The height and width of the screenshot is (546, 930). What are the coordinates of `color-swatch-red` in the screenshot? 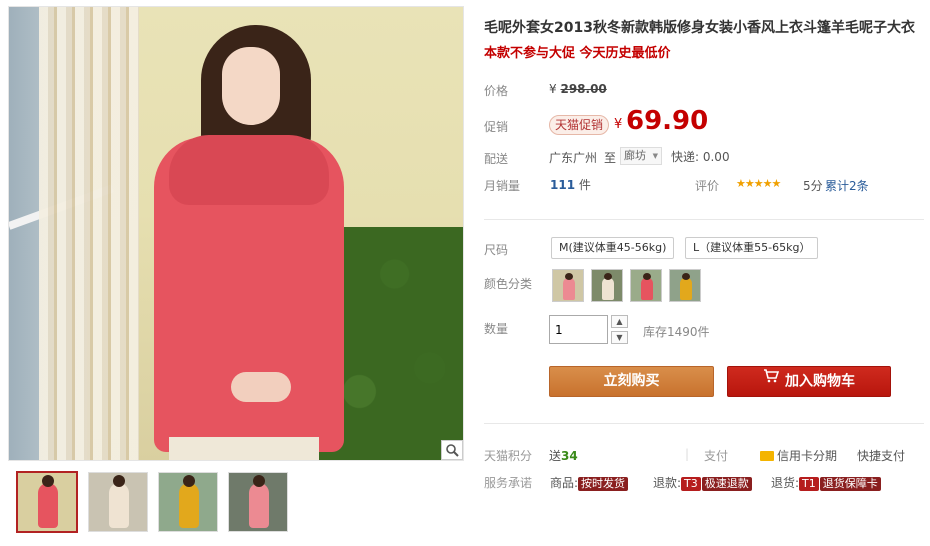 It's located at (646, 285).